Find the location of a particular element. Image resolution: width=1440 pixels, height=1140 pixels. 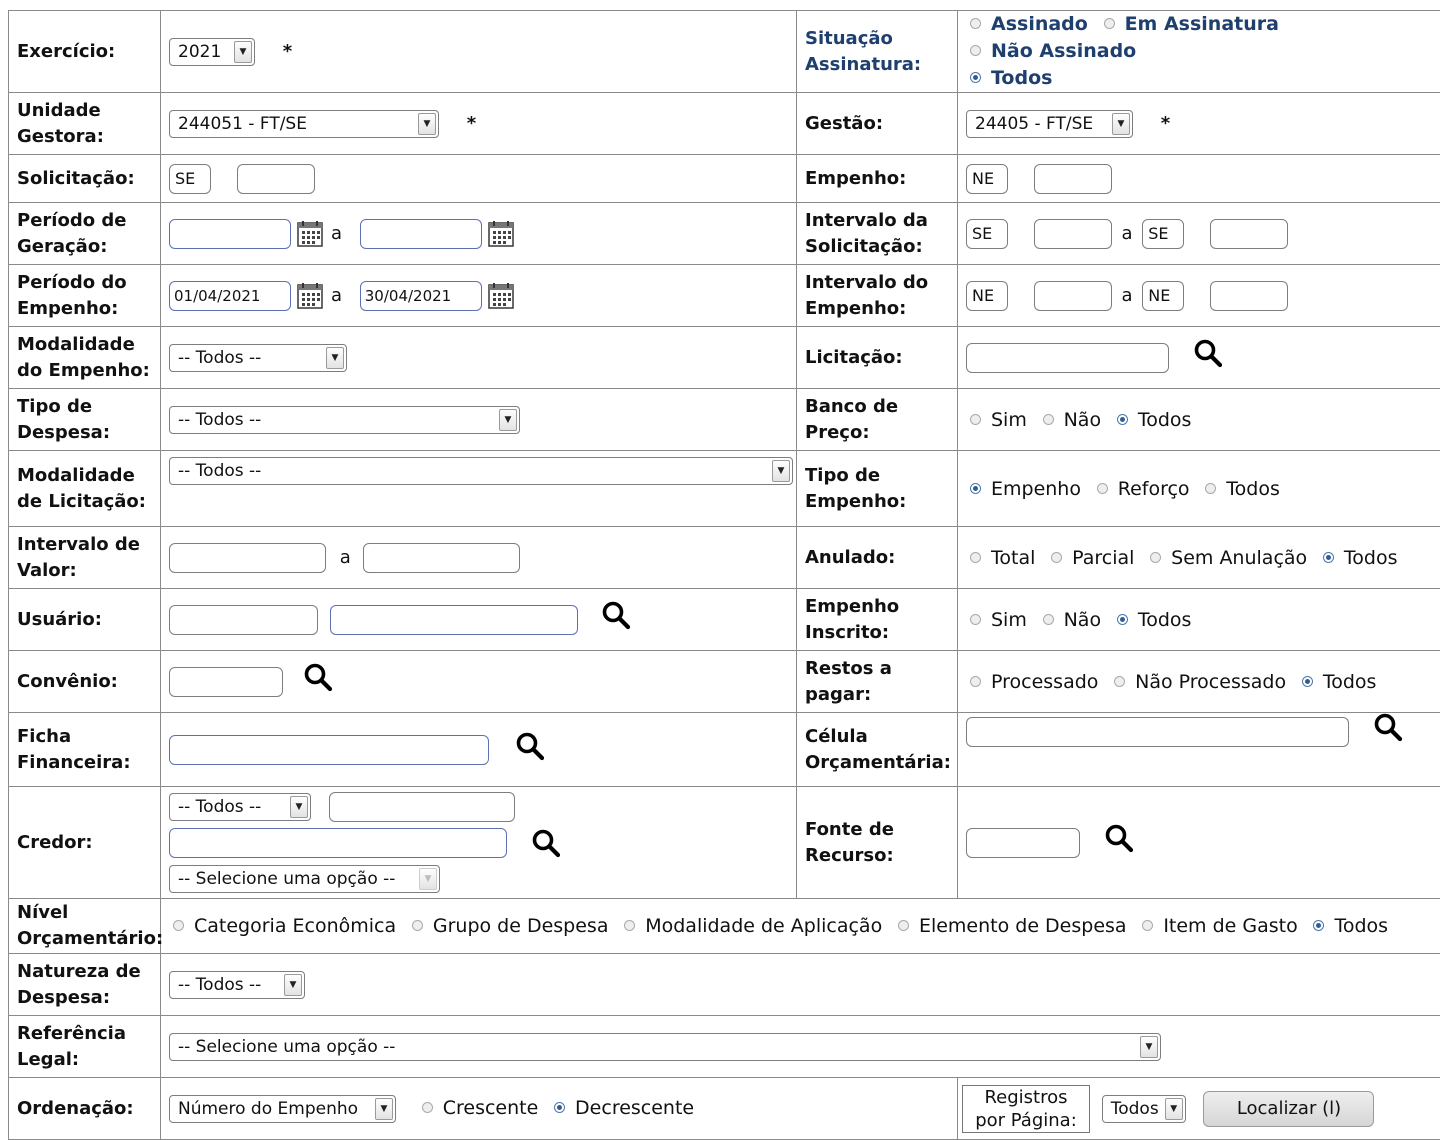

credor-label: Credor: is located at coordinates (84, 842).